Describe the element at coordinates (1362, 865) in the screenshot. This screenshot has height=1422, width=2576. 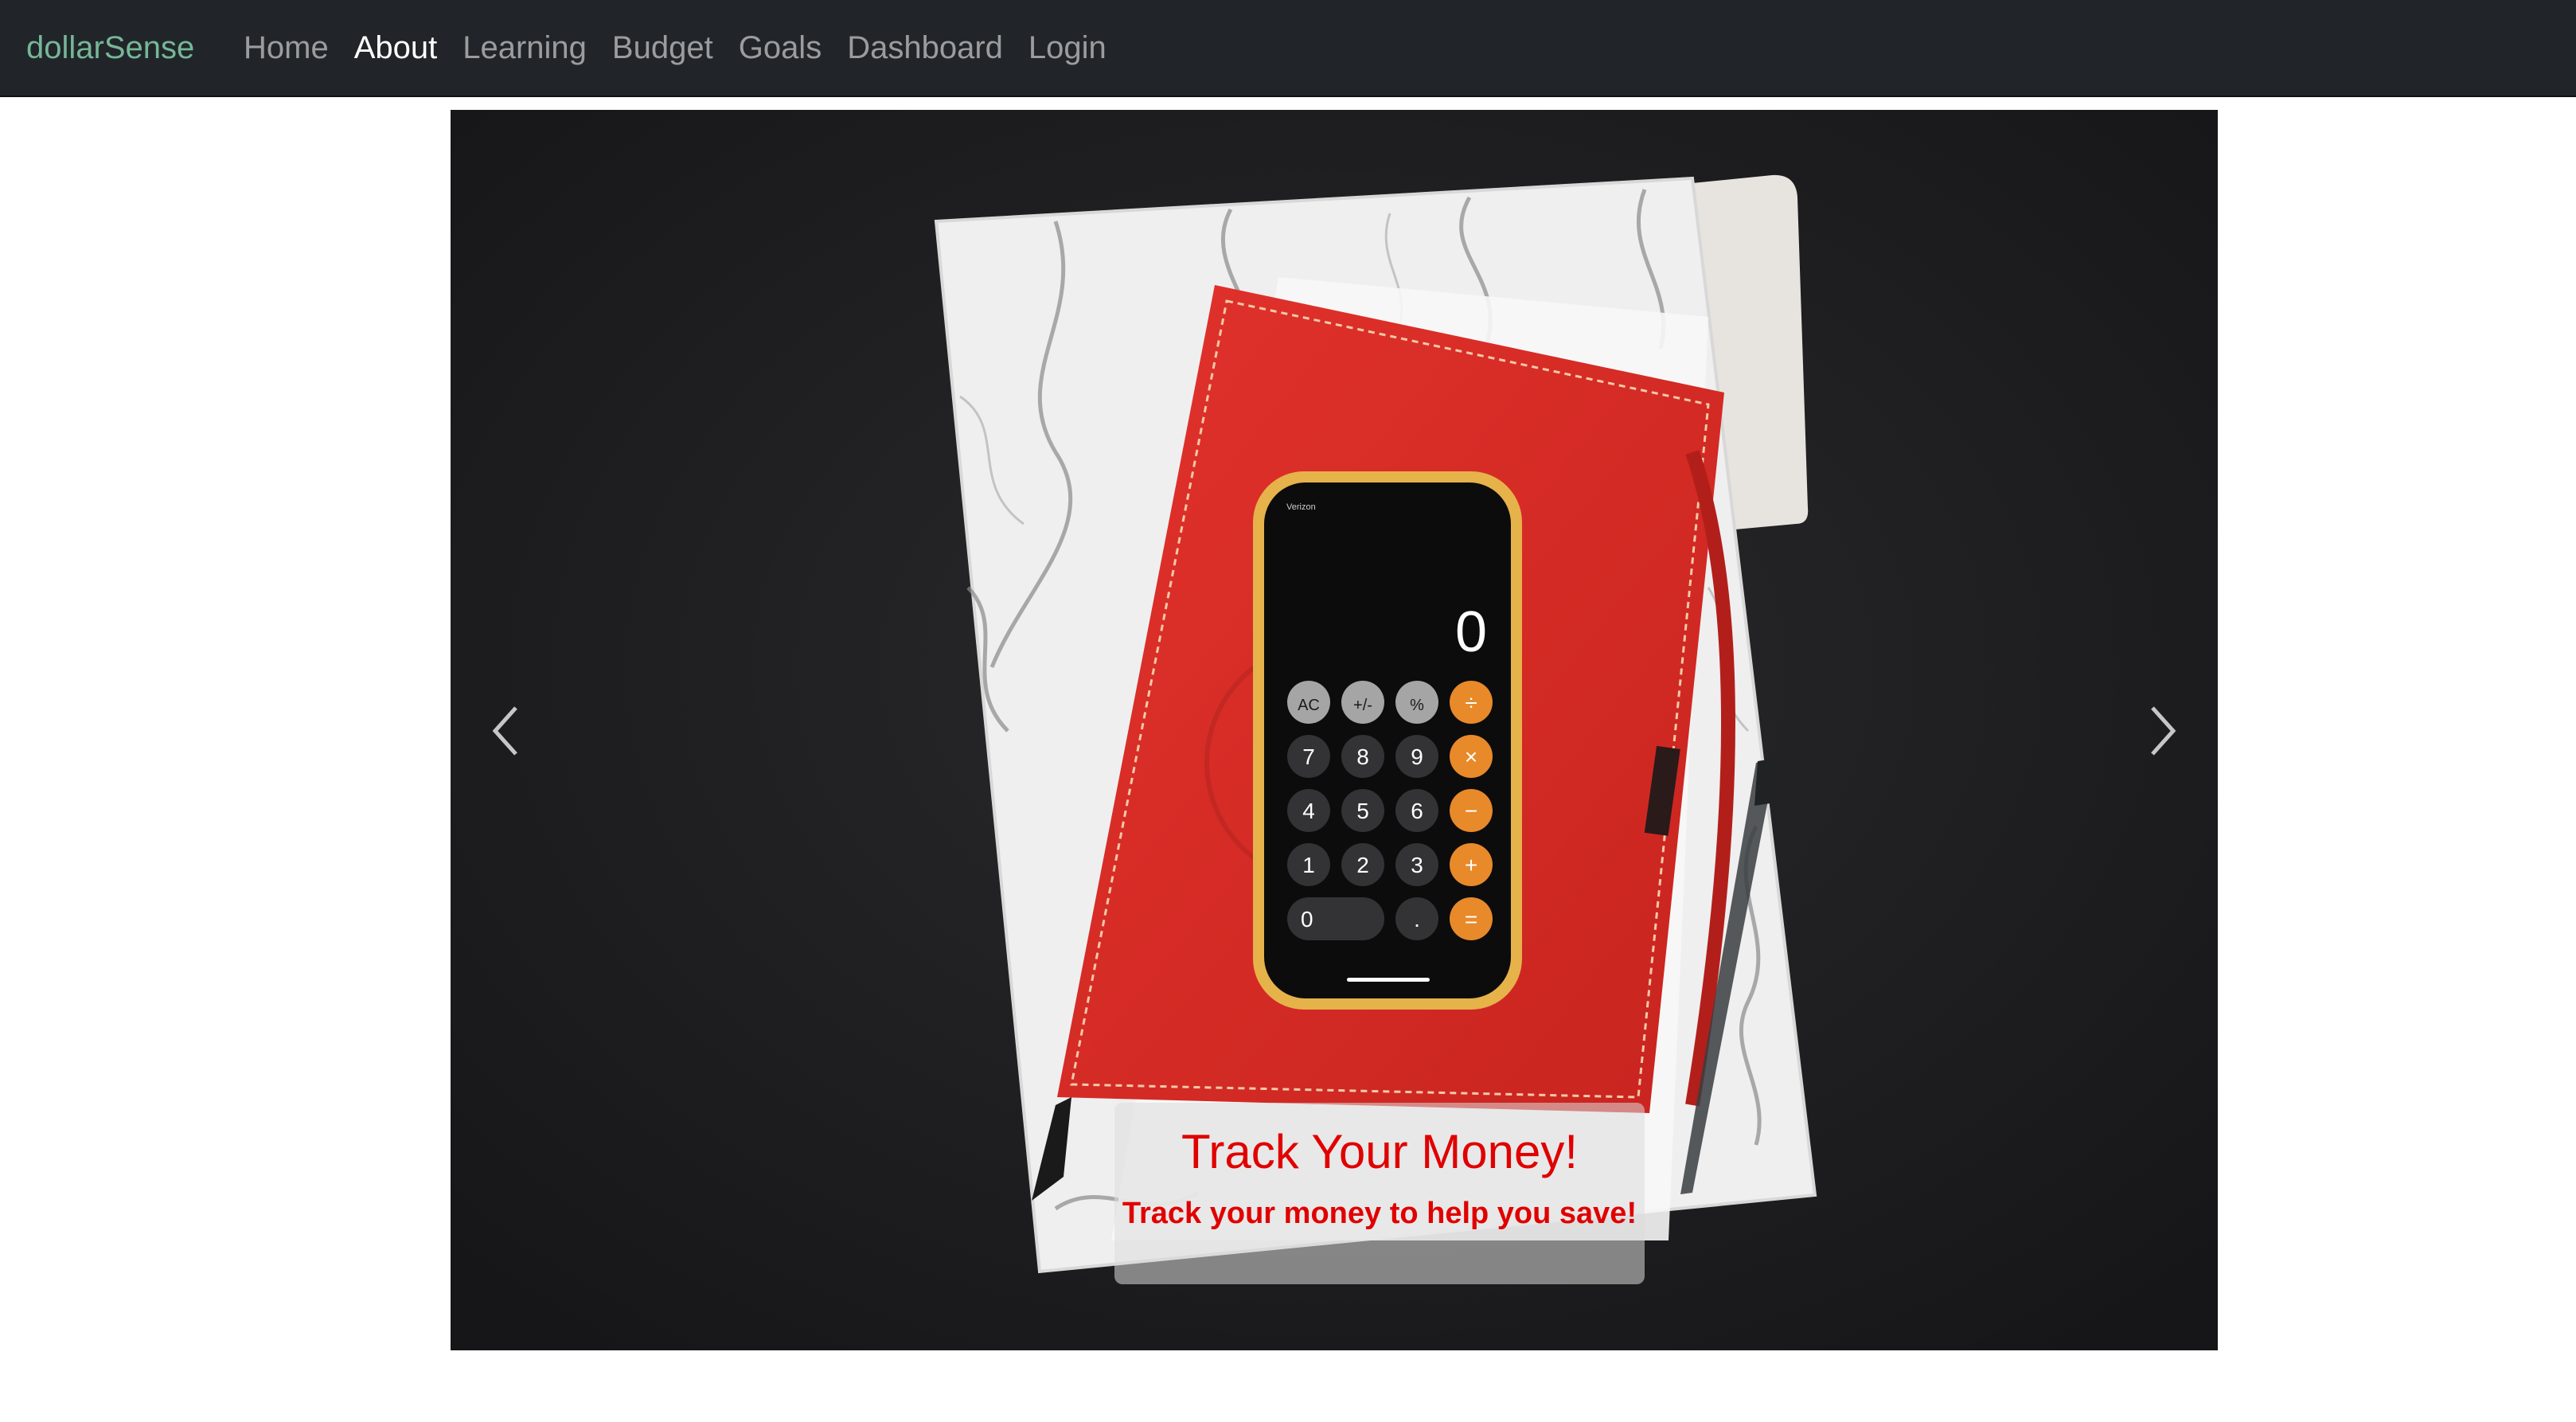
I see `calc-key-label: 2` at that location.